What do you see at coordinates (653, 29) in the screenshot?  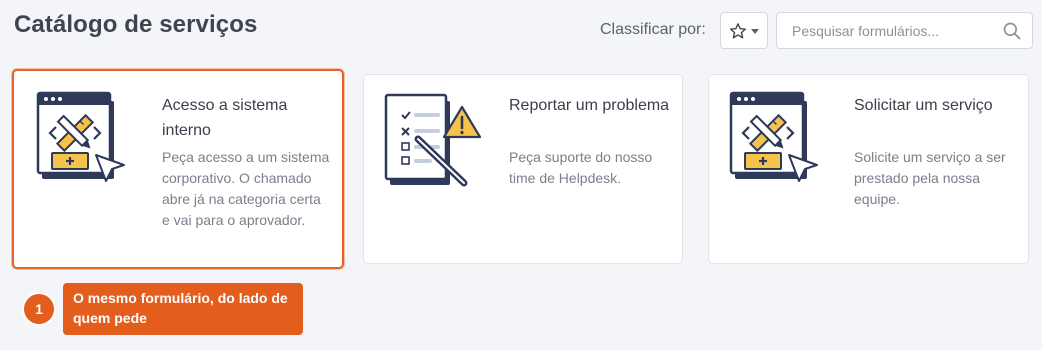 I see `sort-label: Classificar por:` at bounding box center [653, 29].